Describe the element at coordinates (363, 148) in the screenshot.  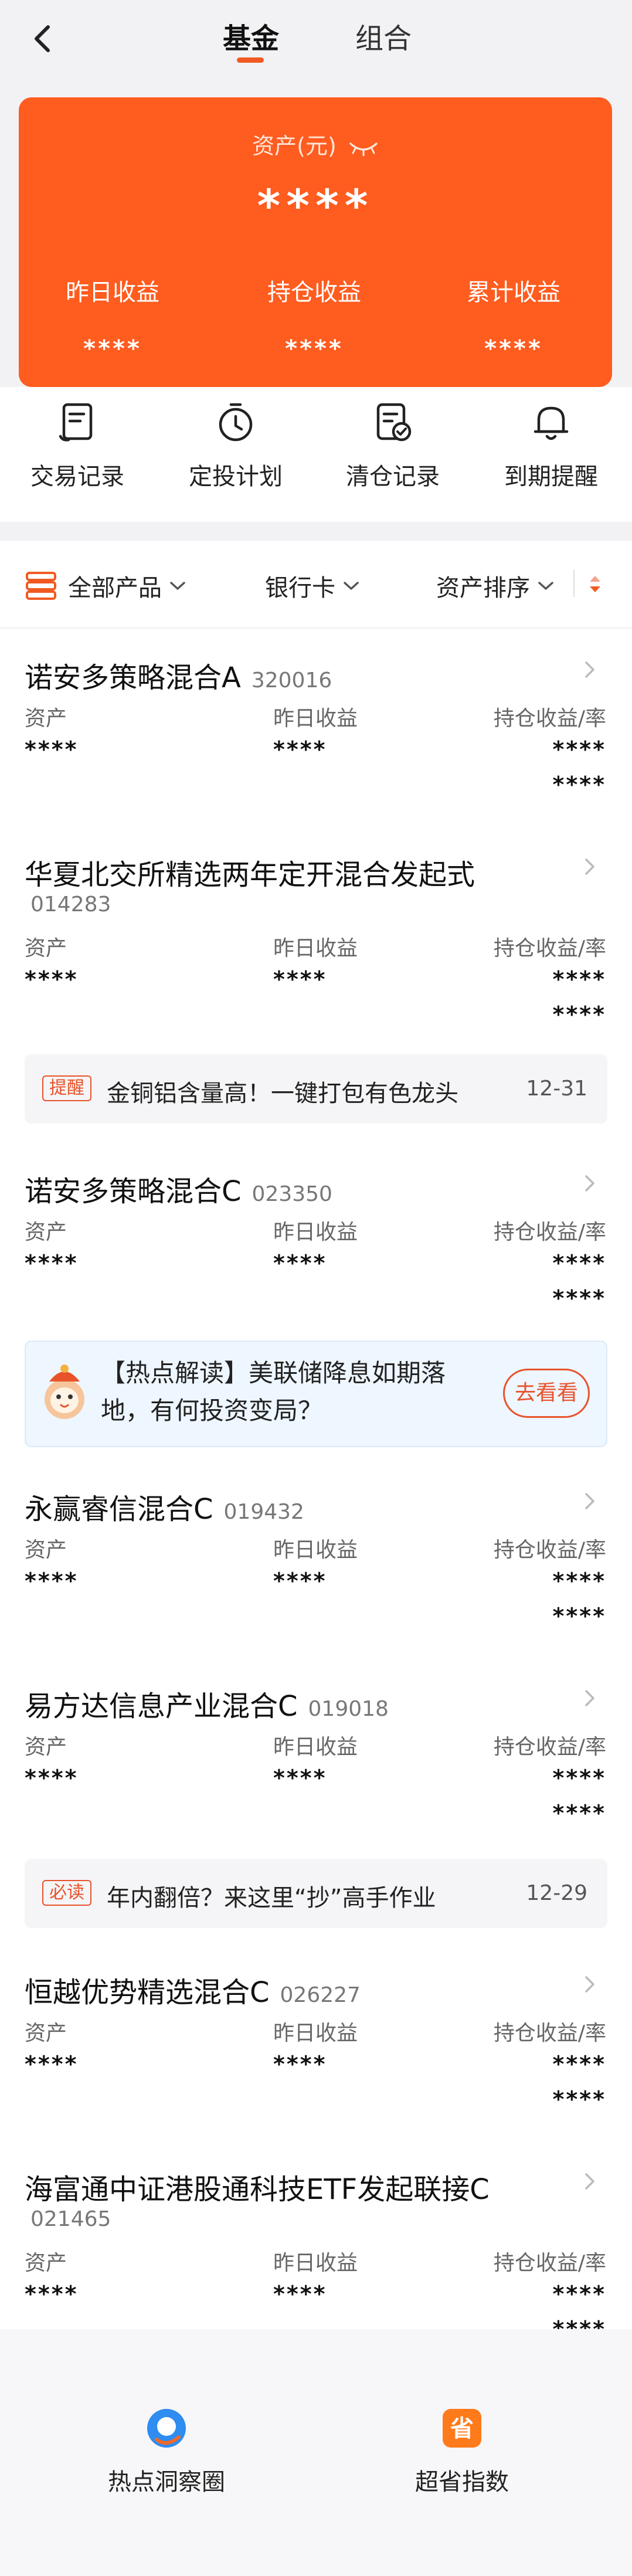
I see `eye-closed-icon` at that location.